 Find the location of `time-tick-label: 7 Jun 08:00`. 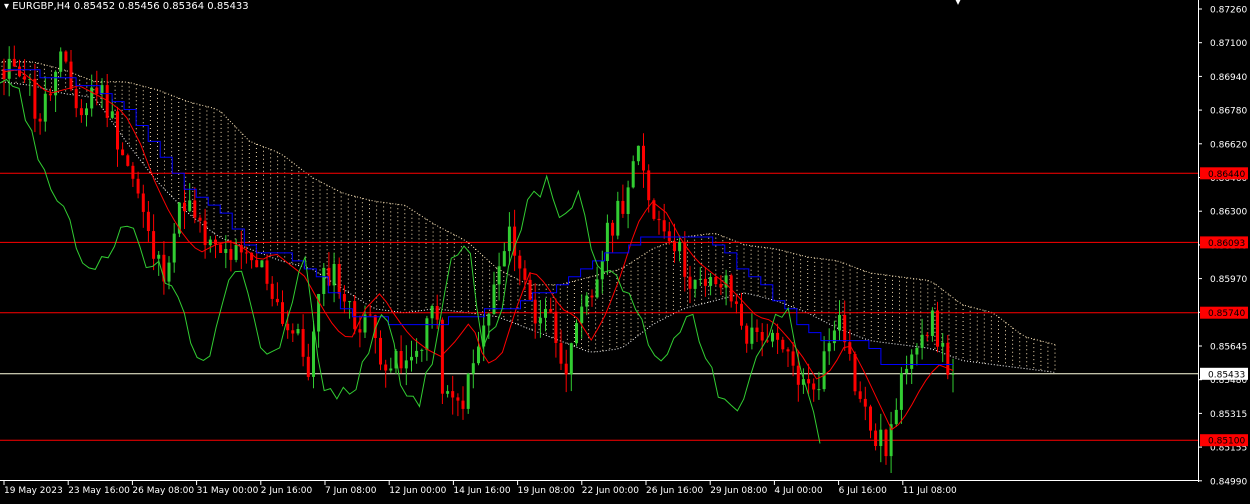

time-tick-label: 7 Jun 08:00 is located at coordinates (351, 491).